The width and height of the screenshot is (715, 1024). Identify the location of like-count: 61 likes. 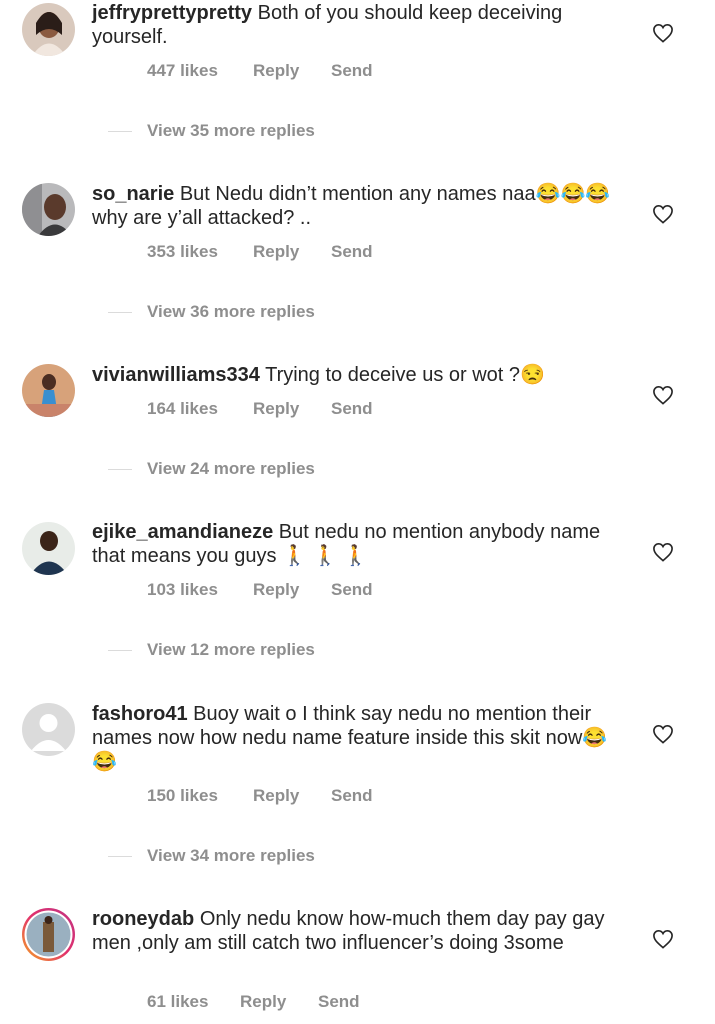
(177, 1002).